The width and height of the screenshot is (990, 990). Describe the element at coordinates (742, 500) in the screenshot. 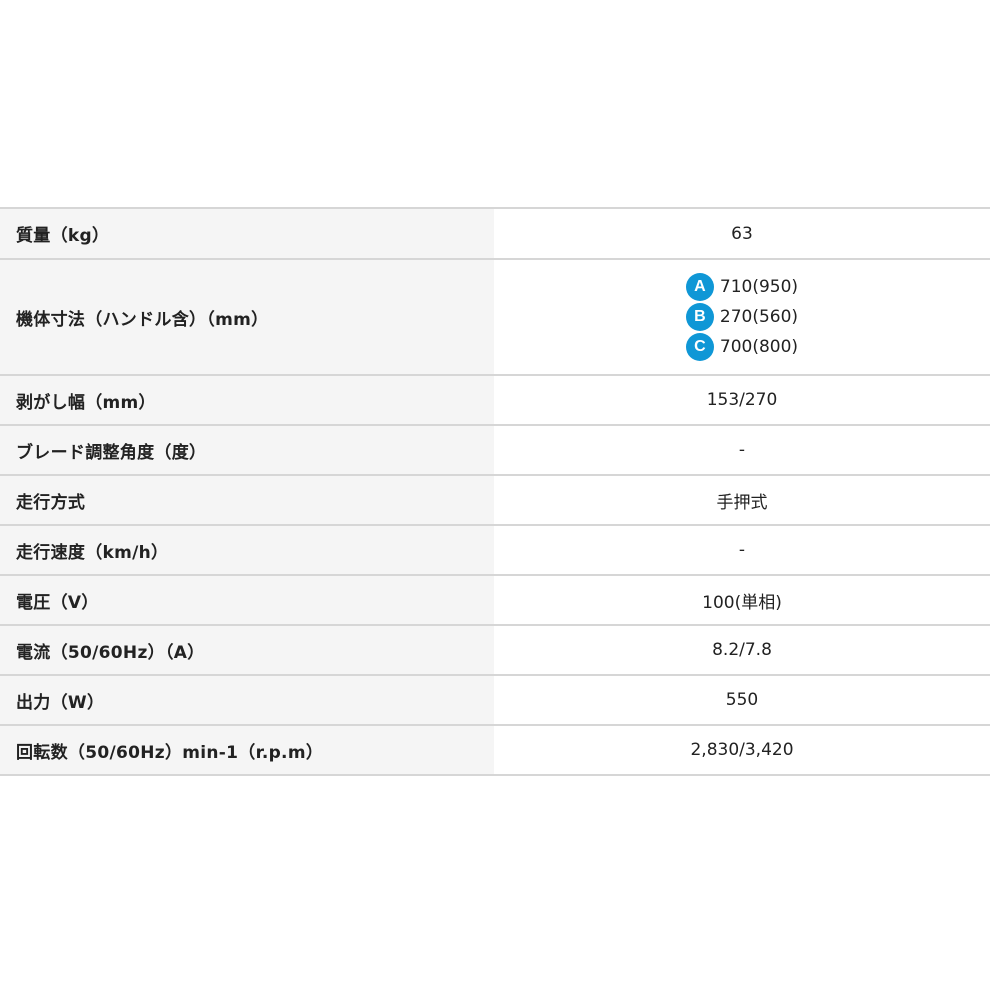

I see `spec-value: 手押式` at that location.